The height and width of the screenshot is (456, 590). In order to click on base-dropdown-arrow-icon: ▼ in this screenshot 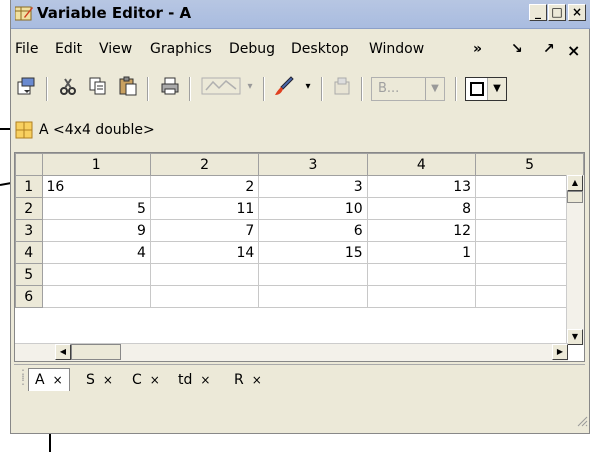, I will do `click(434, 89)`.